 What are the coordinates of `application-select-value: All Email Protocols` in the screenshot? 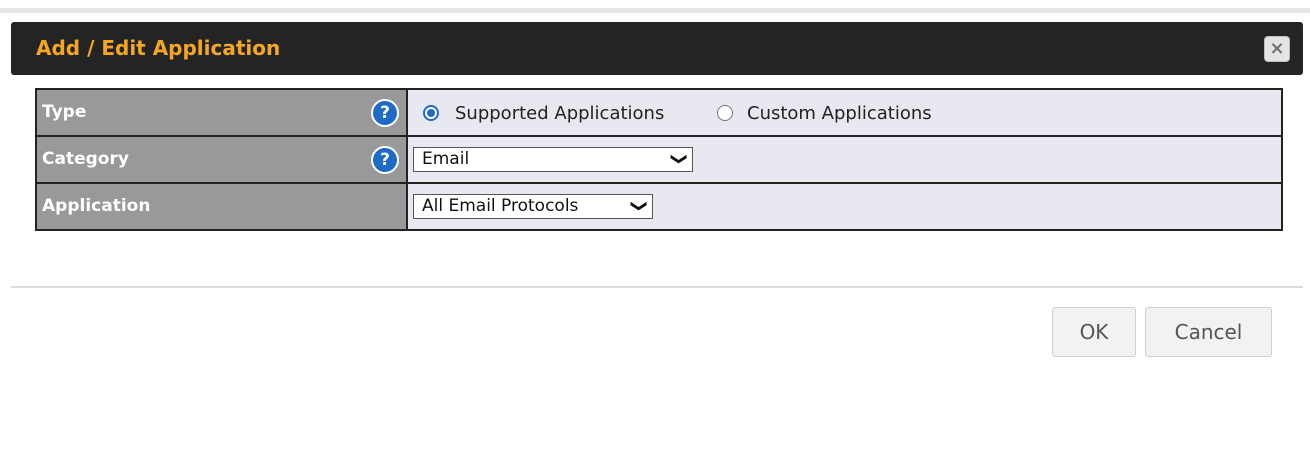 It's located at (500, 206).